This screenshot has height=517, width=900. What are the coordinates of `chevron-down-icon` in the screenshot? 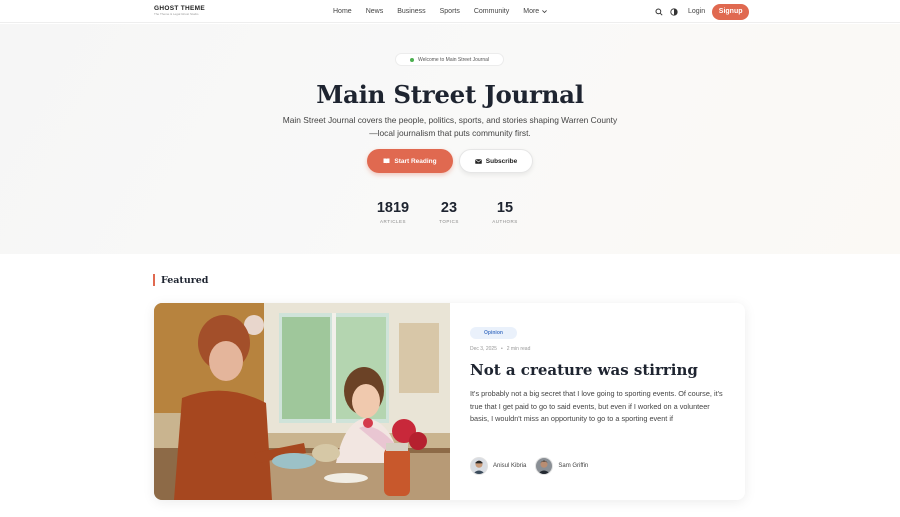 It's located at (545, 12).